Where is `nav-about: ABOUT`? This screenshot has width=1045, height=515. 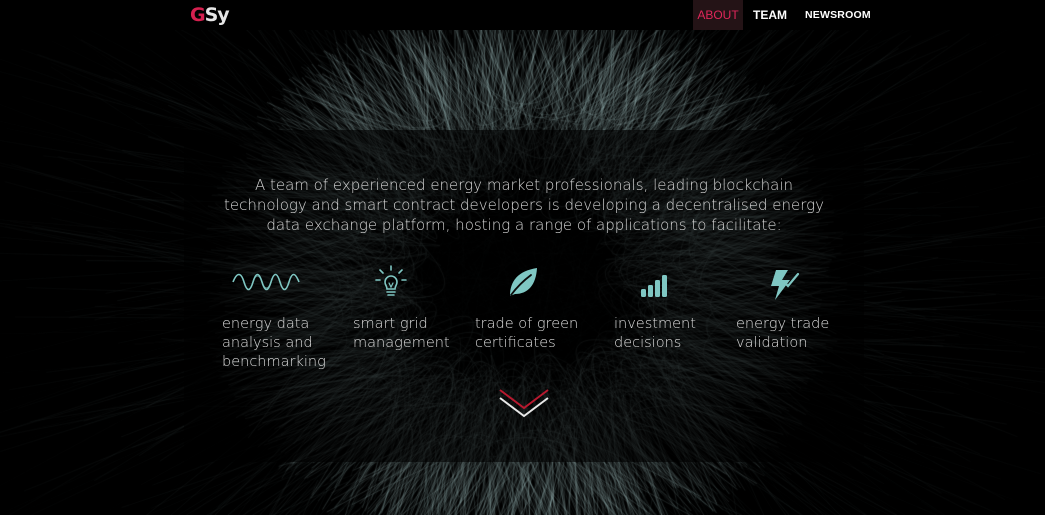
nav-about: ABOUT is located at coordinates (718, 15).